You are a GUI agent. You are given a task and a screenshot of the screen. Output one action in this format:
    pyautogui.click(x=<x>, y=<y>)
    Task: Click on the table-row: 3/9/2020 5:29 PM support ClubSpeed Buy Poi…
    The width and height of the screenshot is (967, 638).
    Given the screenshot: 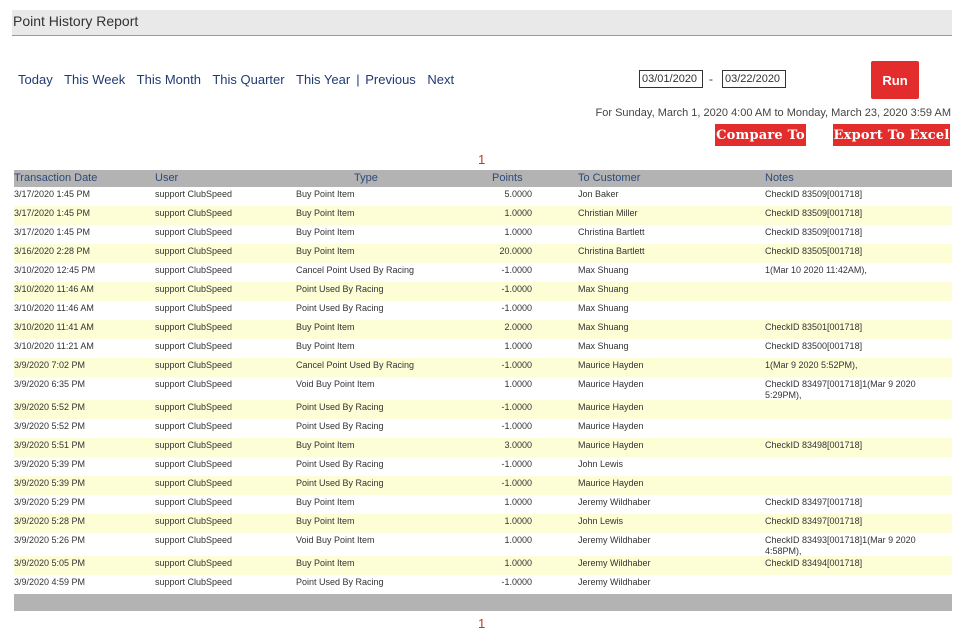 What is the action you would take?
    pyautogui.click(x=483, y=504)
    